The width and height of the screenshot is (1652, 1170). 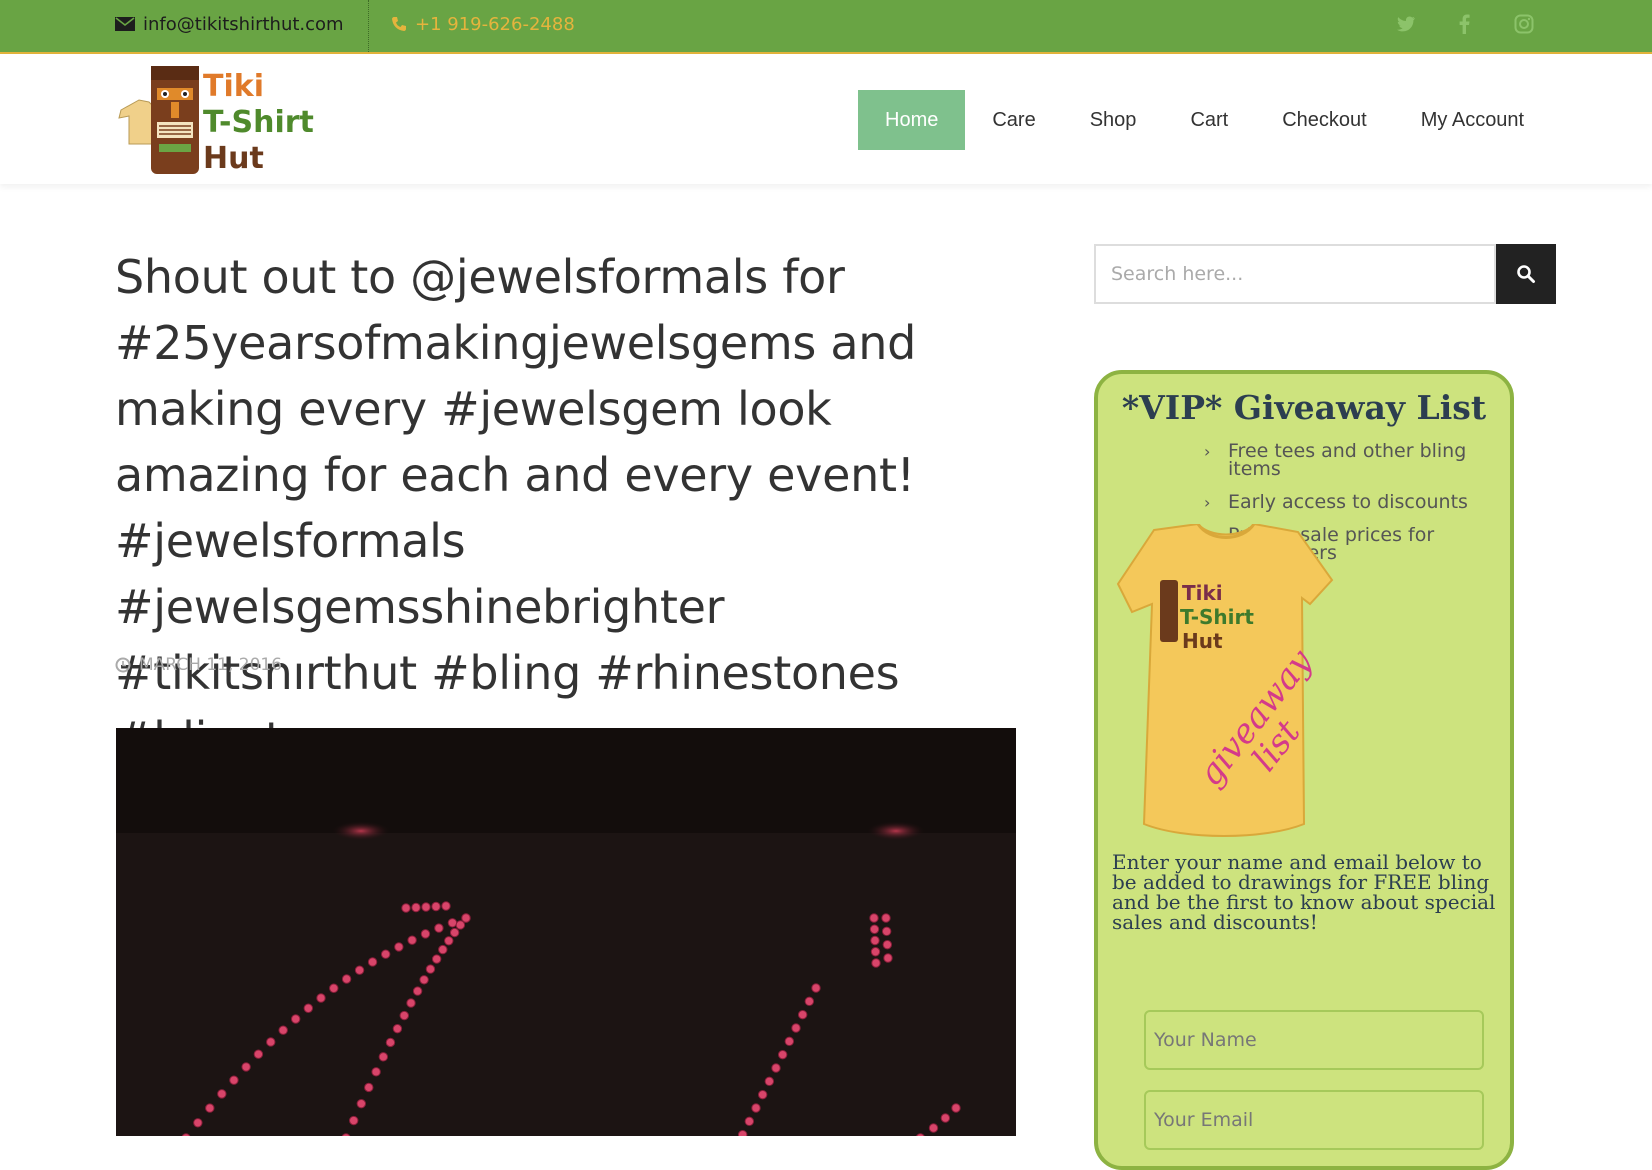 I want to click on giveaway-tshirt-image: Tiki T-Shirt Hut giveaway list, so click(x=1225, y=680).